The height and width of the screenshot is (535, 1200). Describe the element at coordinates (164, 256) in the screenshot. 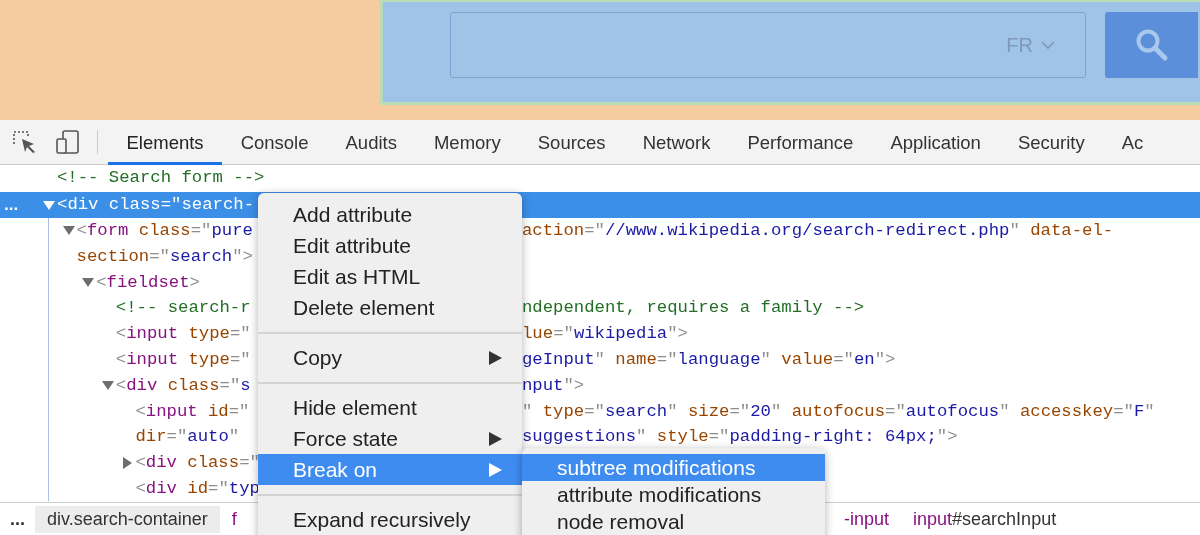

I see `code-text: section="search">` at that location.